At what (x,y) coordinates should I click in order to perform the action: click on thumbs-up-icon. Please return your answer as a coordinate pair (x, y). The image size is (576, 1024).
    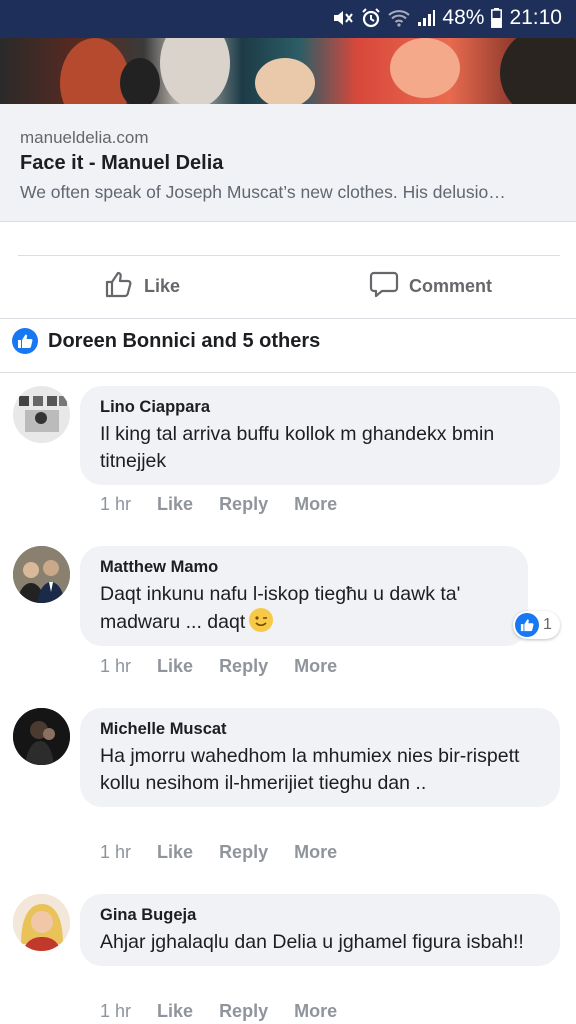
    Looking at the image, I should click on (119, 286).